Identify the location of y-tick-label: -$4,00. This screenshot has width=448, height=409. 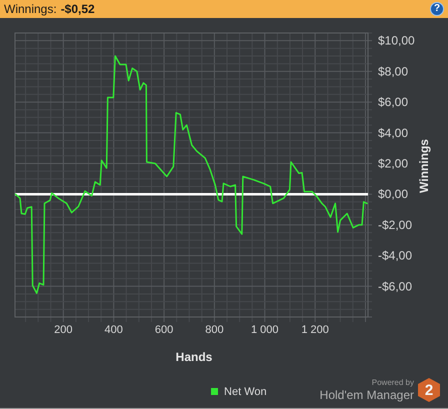
(395, 255).